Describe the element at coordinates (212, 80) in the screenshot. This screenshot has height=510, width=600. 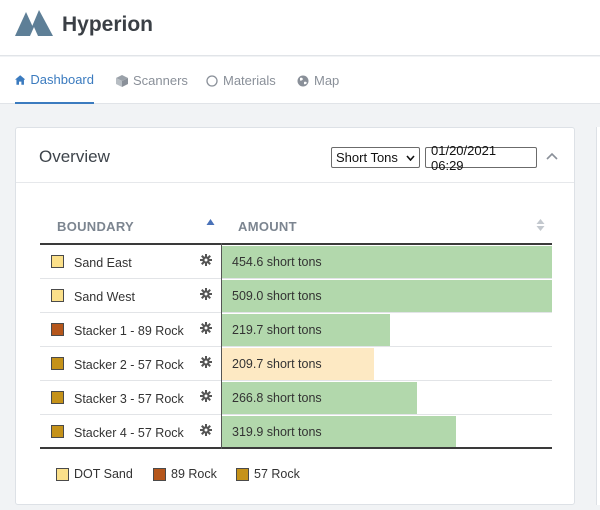
I see `circle-icon` at that location.